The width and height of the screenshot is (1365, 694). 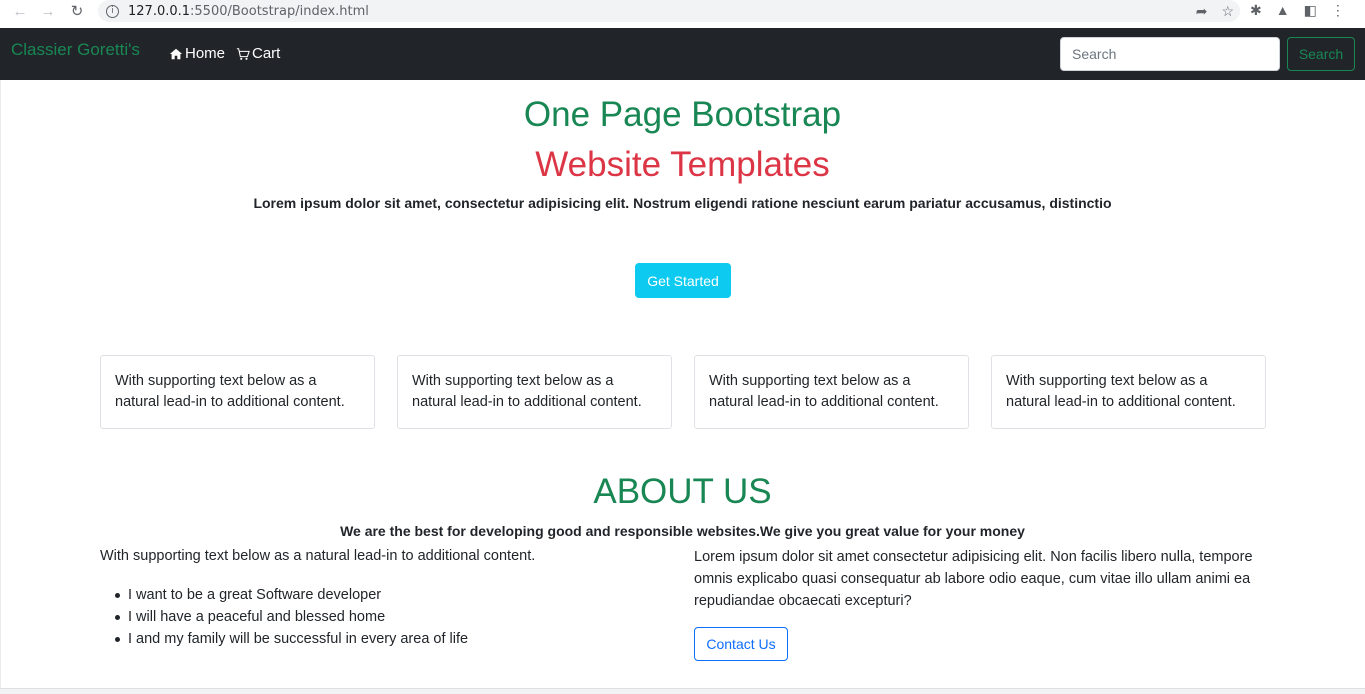 What do you see at coordinates (1227, 11) in the screenshot?
I see `bookmark-star-icon: ☆` at bounding box center [1227, 11].